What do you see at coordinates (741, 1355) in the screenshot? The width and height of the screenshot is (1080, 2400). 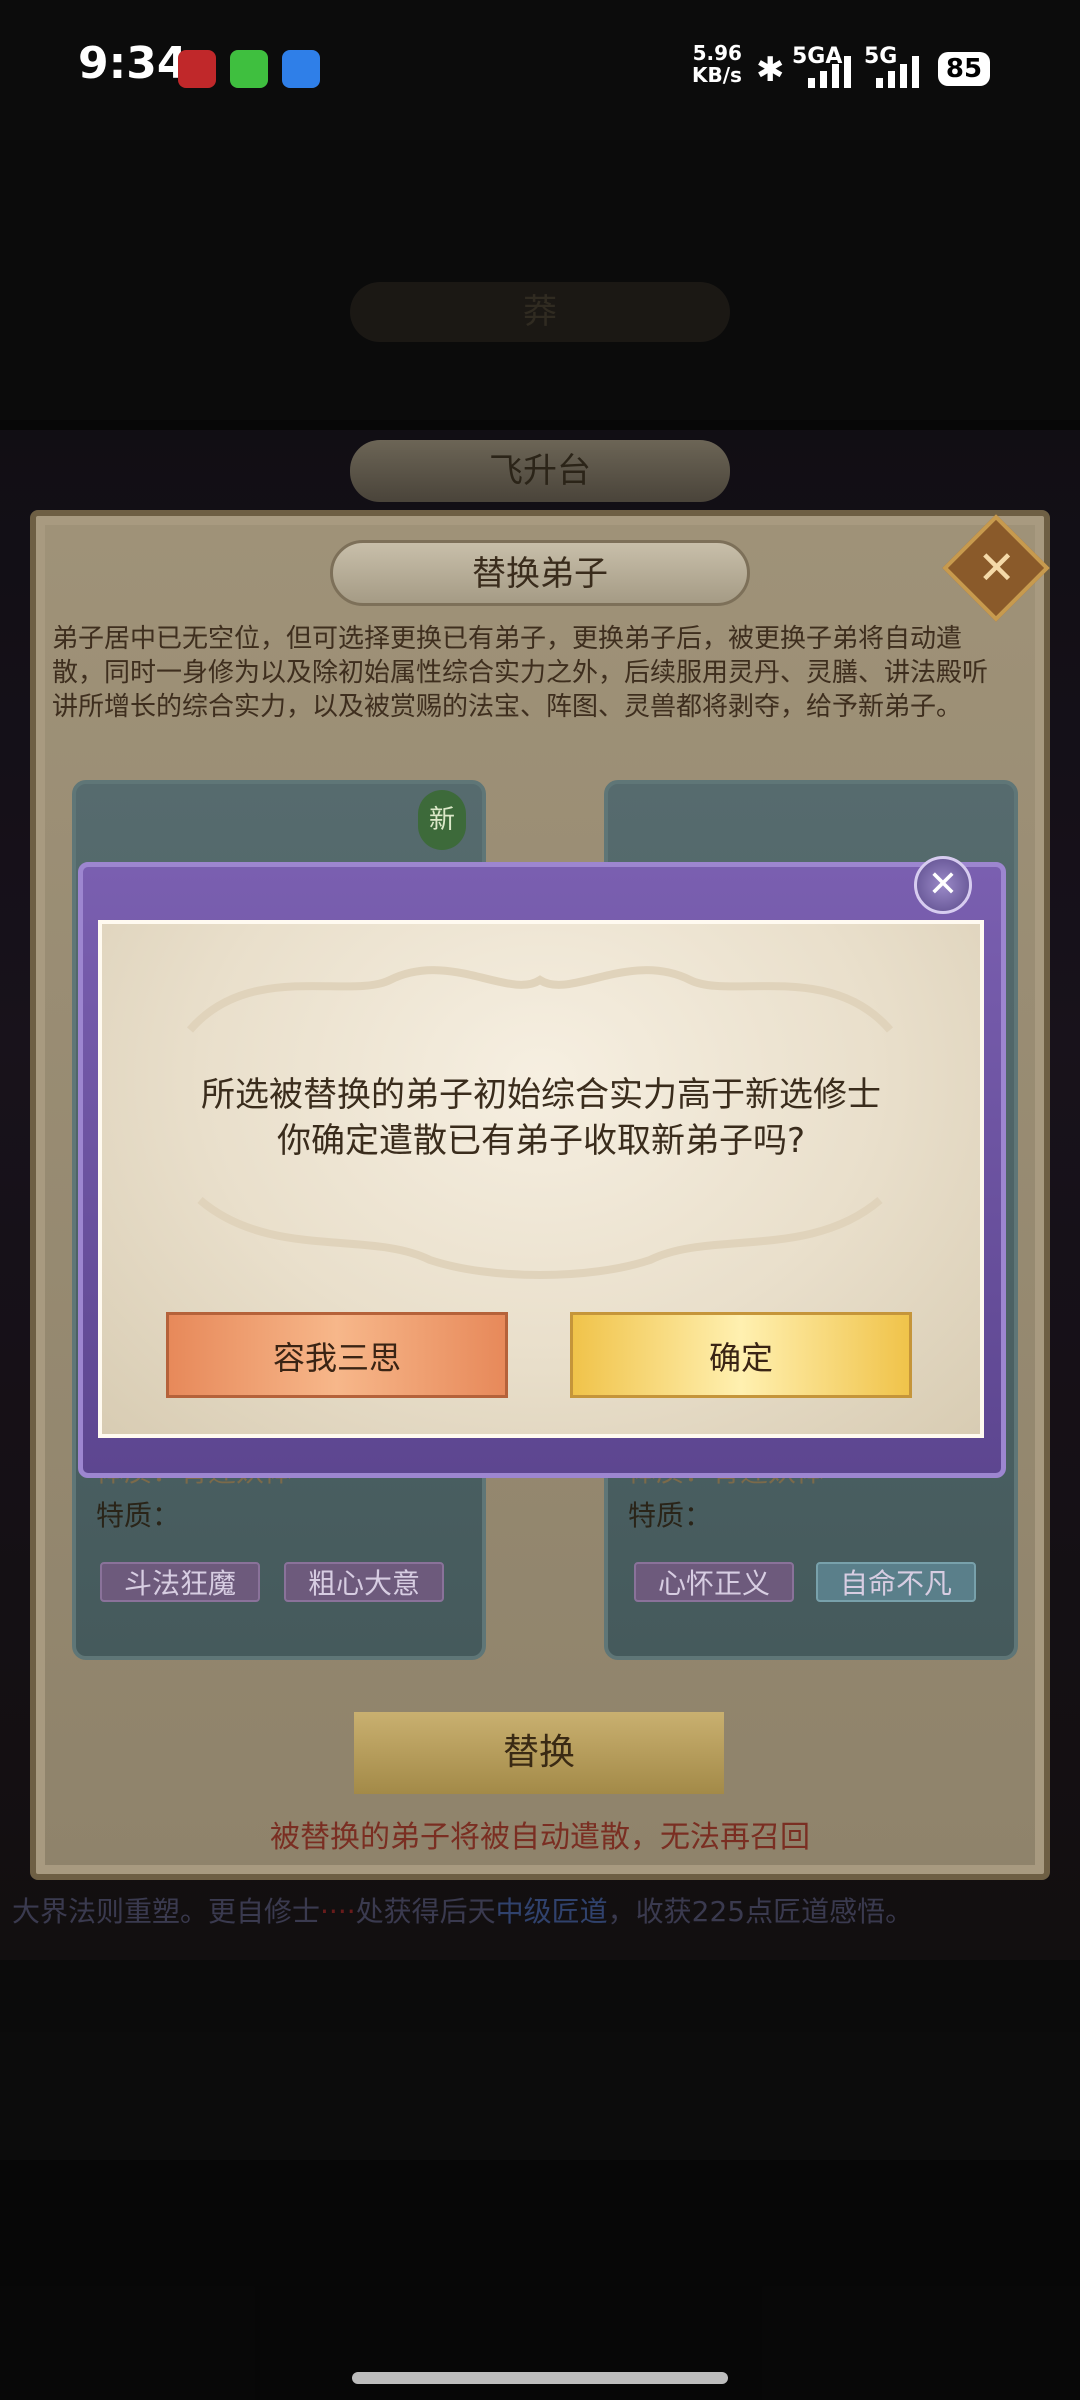 I see `confirm-button: 确定` at bounding box center [741, 1355].